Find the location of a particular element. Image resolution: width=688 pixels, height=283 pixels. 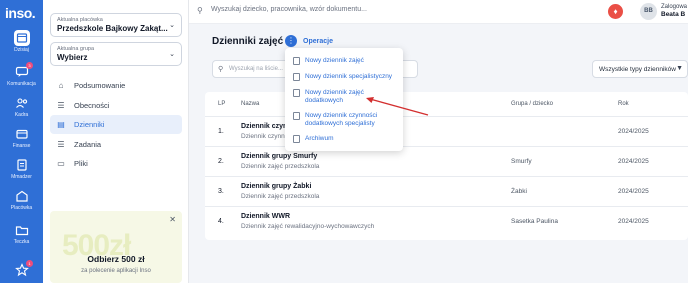

sidebar-item-label: Pliki is located at coordinates (81, 163).